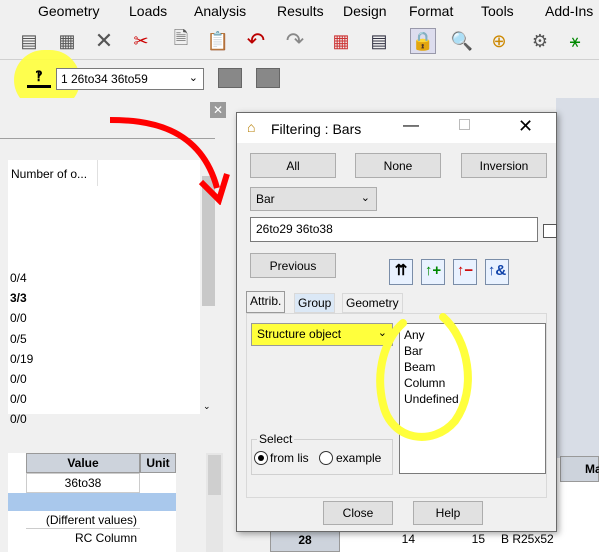  What do you see at coordinates (169, 161) in the screenshot?
I see `annotation-arrow` at bounding box center [169, 161].